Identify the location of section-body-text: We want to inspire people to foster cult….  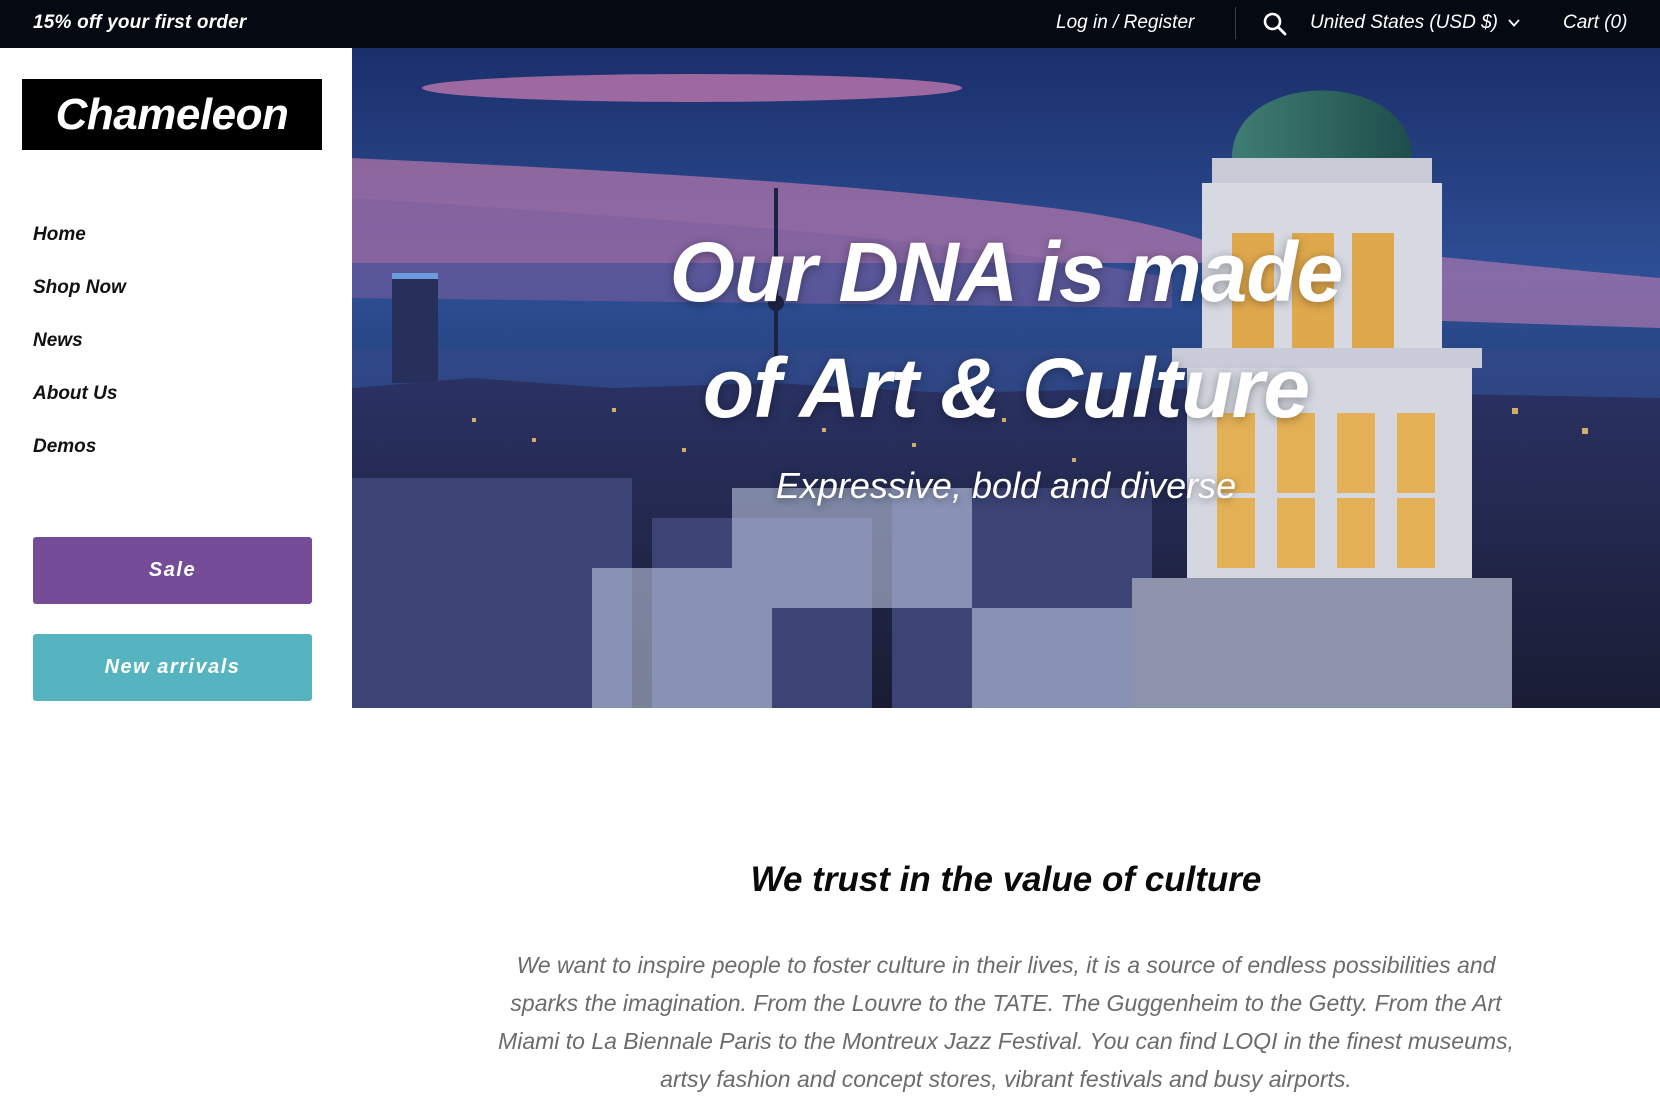
(1006, 1022).